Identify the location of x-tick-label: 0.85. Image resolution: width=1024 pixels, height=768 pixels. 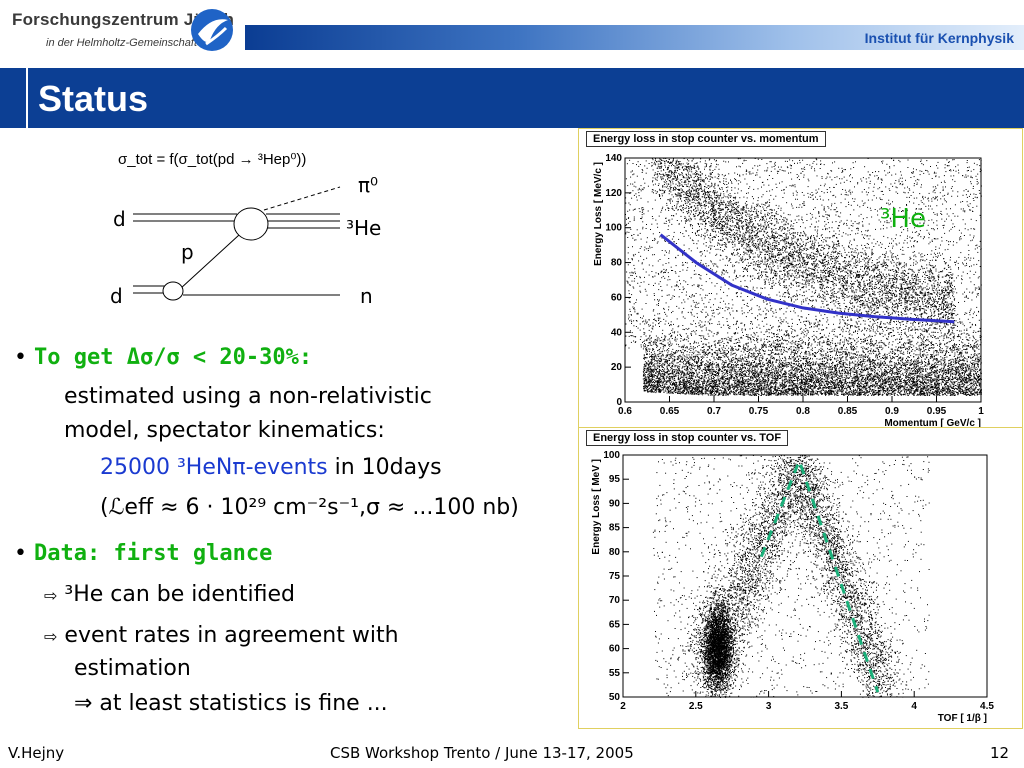
(848, 411).